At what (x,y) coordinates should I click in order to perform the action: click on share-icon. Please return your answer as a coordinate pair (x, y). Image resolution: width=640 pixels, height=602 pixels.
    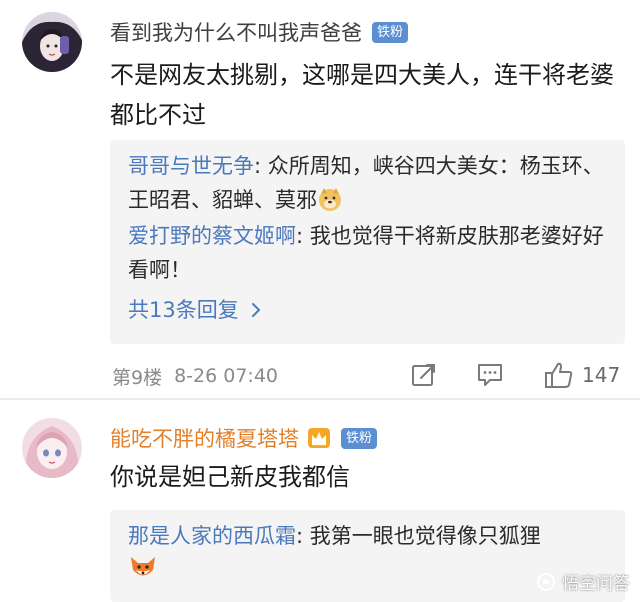
    Looking at the image, I should click on (423, 375).